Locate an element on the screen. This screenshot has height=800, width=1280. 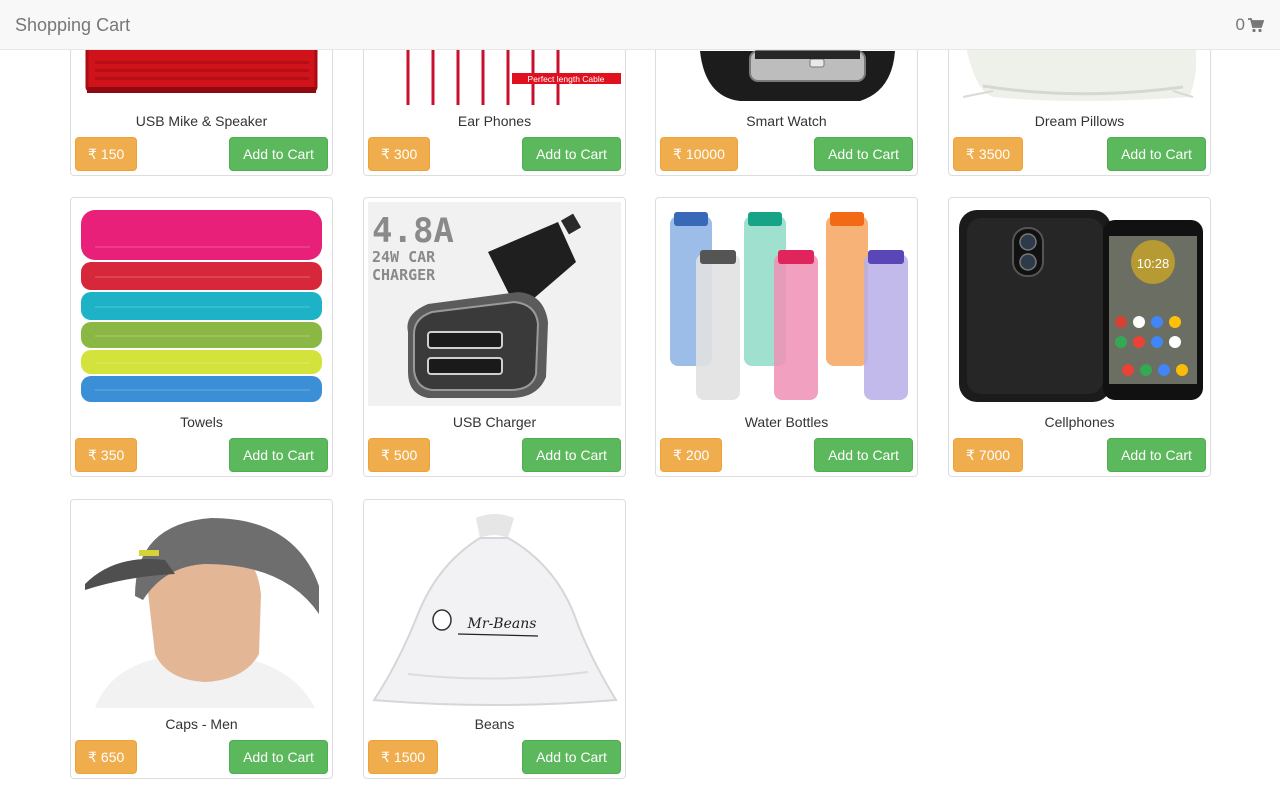
product-card: Water Bottles ₹ 200 Add to Cart is located at coordinates (786, 337).